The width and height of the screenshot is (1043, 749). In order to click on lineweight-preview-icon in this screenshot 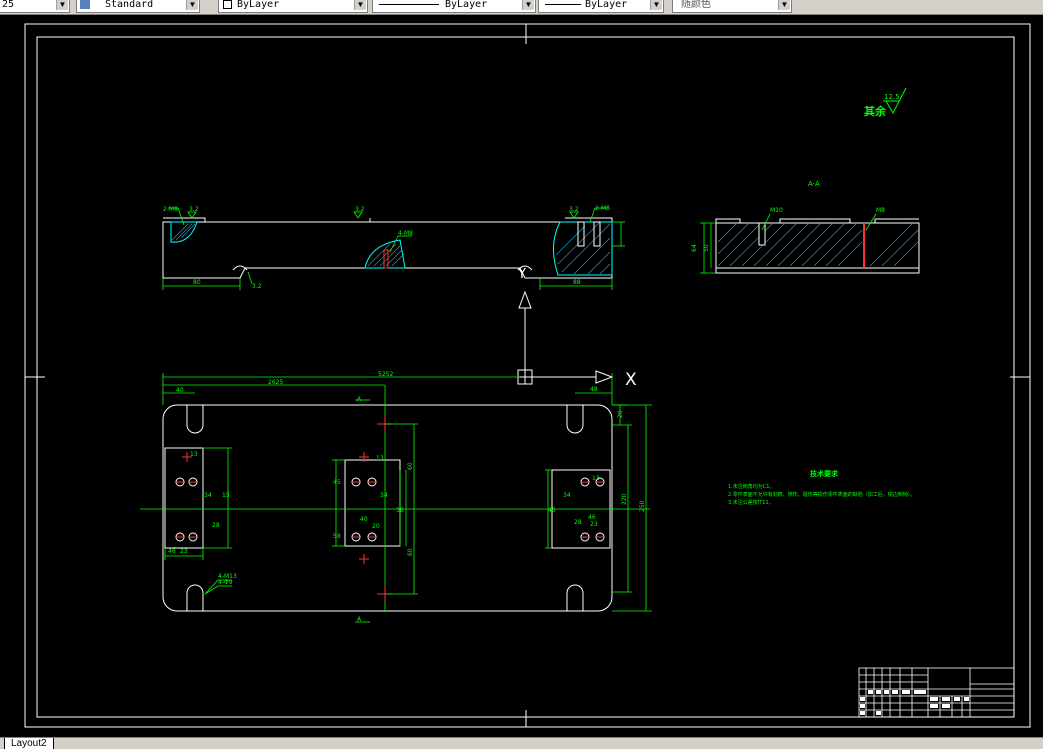, I will do `click(563, 4)`.